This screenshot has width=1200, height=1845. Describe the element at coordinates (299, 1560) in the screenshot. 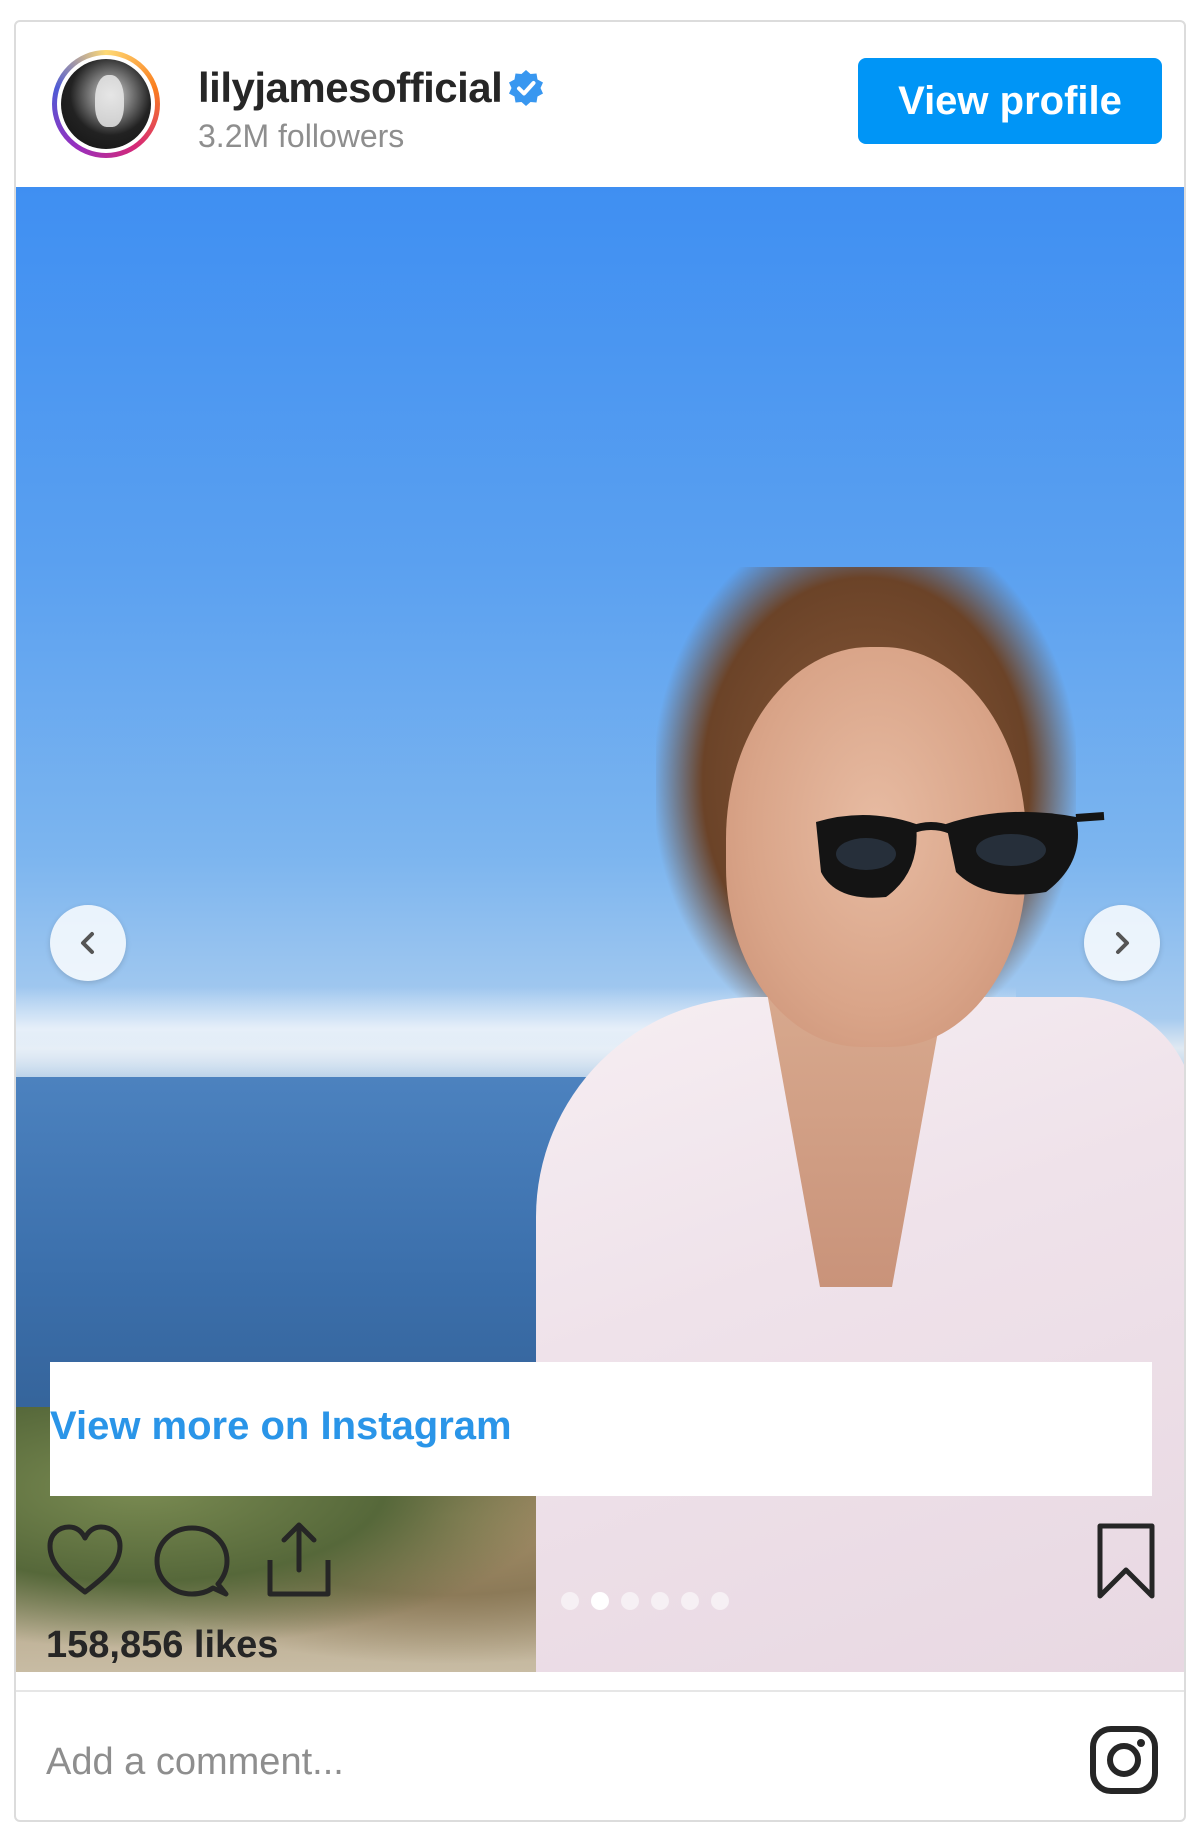

I see `share-icon` at that location.